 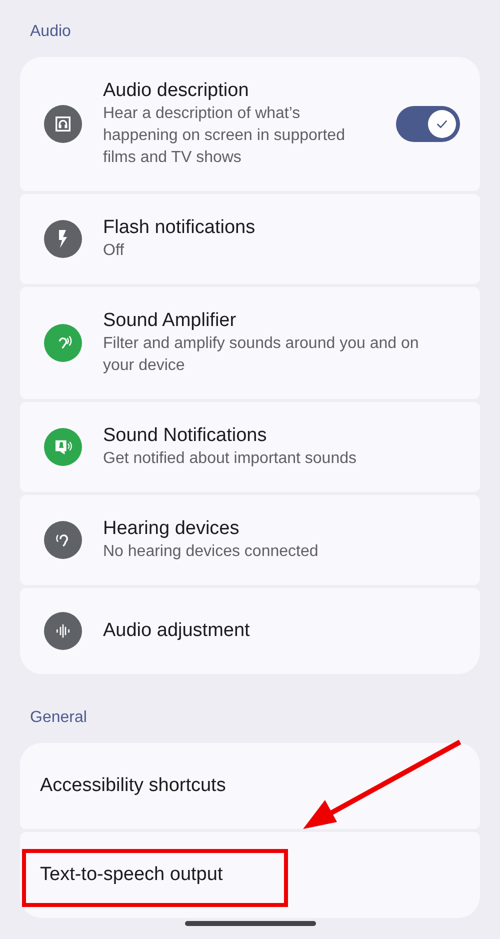 What do you see at coordinates (261, 355) in the screenshot?
I see `item-subtitle: Filter and amplify sounds around you and on your device` at bounding box center [261, 355].